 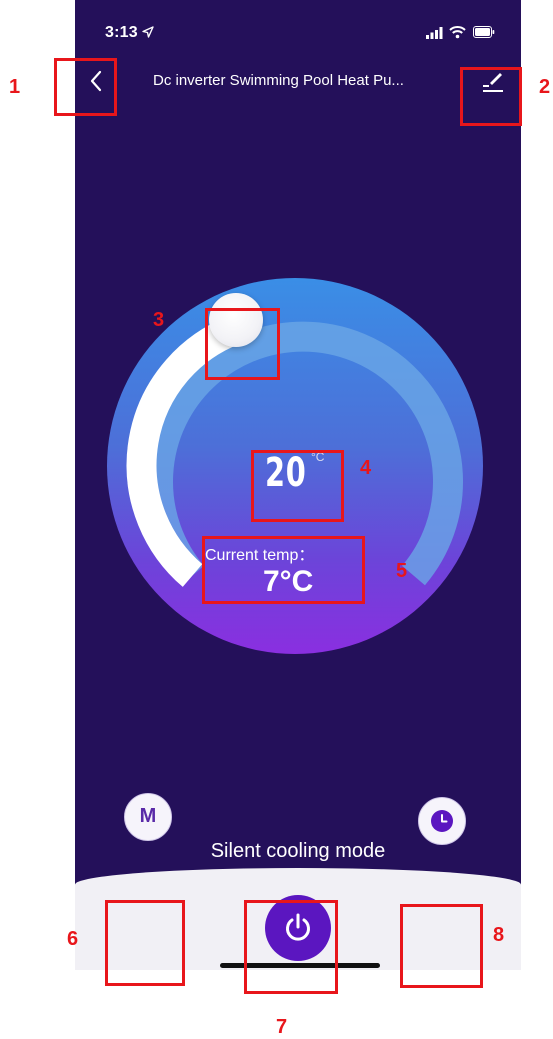 What do you see at coordinates (121, 32) in the screenshot?
I see `status-time: 3:13` at bounding box center [121, 32].